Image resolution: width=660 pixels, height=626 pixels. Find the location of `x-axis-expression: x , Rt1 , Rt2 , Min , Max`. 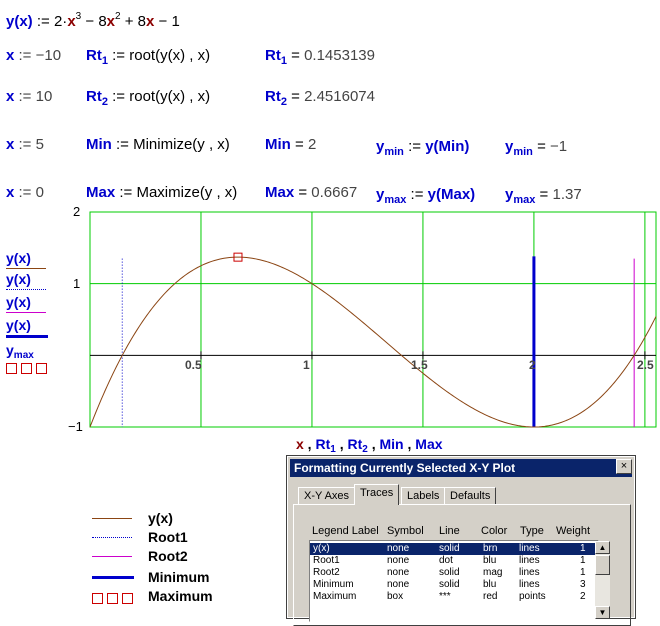

x-axis-expression: x , Rt1 , Rt2 , Min , Max is located at coordinates (369, 445).